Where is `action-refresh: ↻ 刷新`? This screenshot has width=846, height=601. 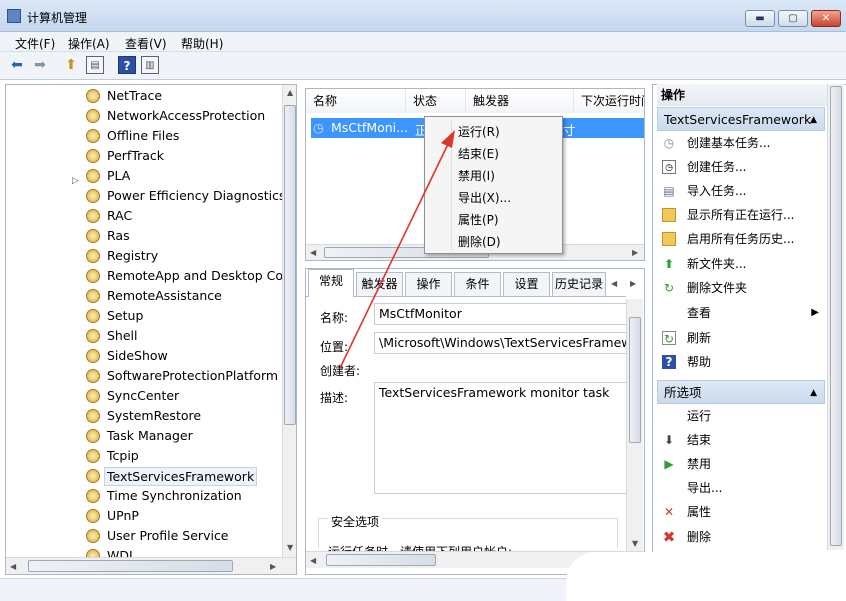 action-refresh: ↻ 刷新 is located at coordinates (742, 338).